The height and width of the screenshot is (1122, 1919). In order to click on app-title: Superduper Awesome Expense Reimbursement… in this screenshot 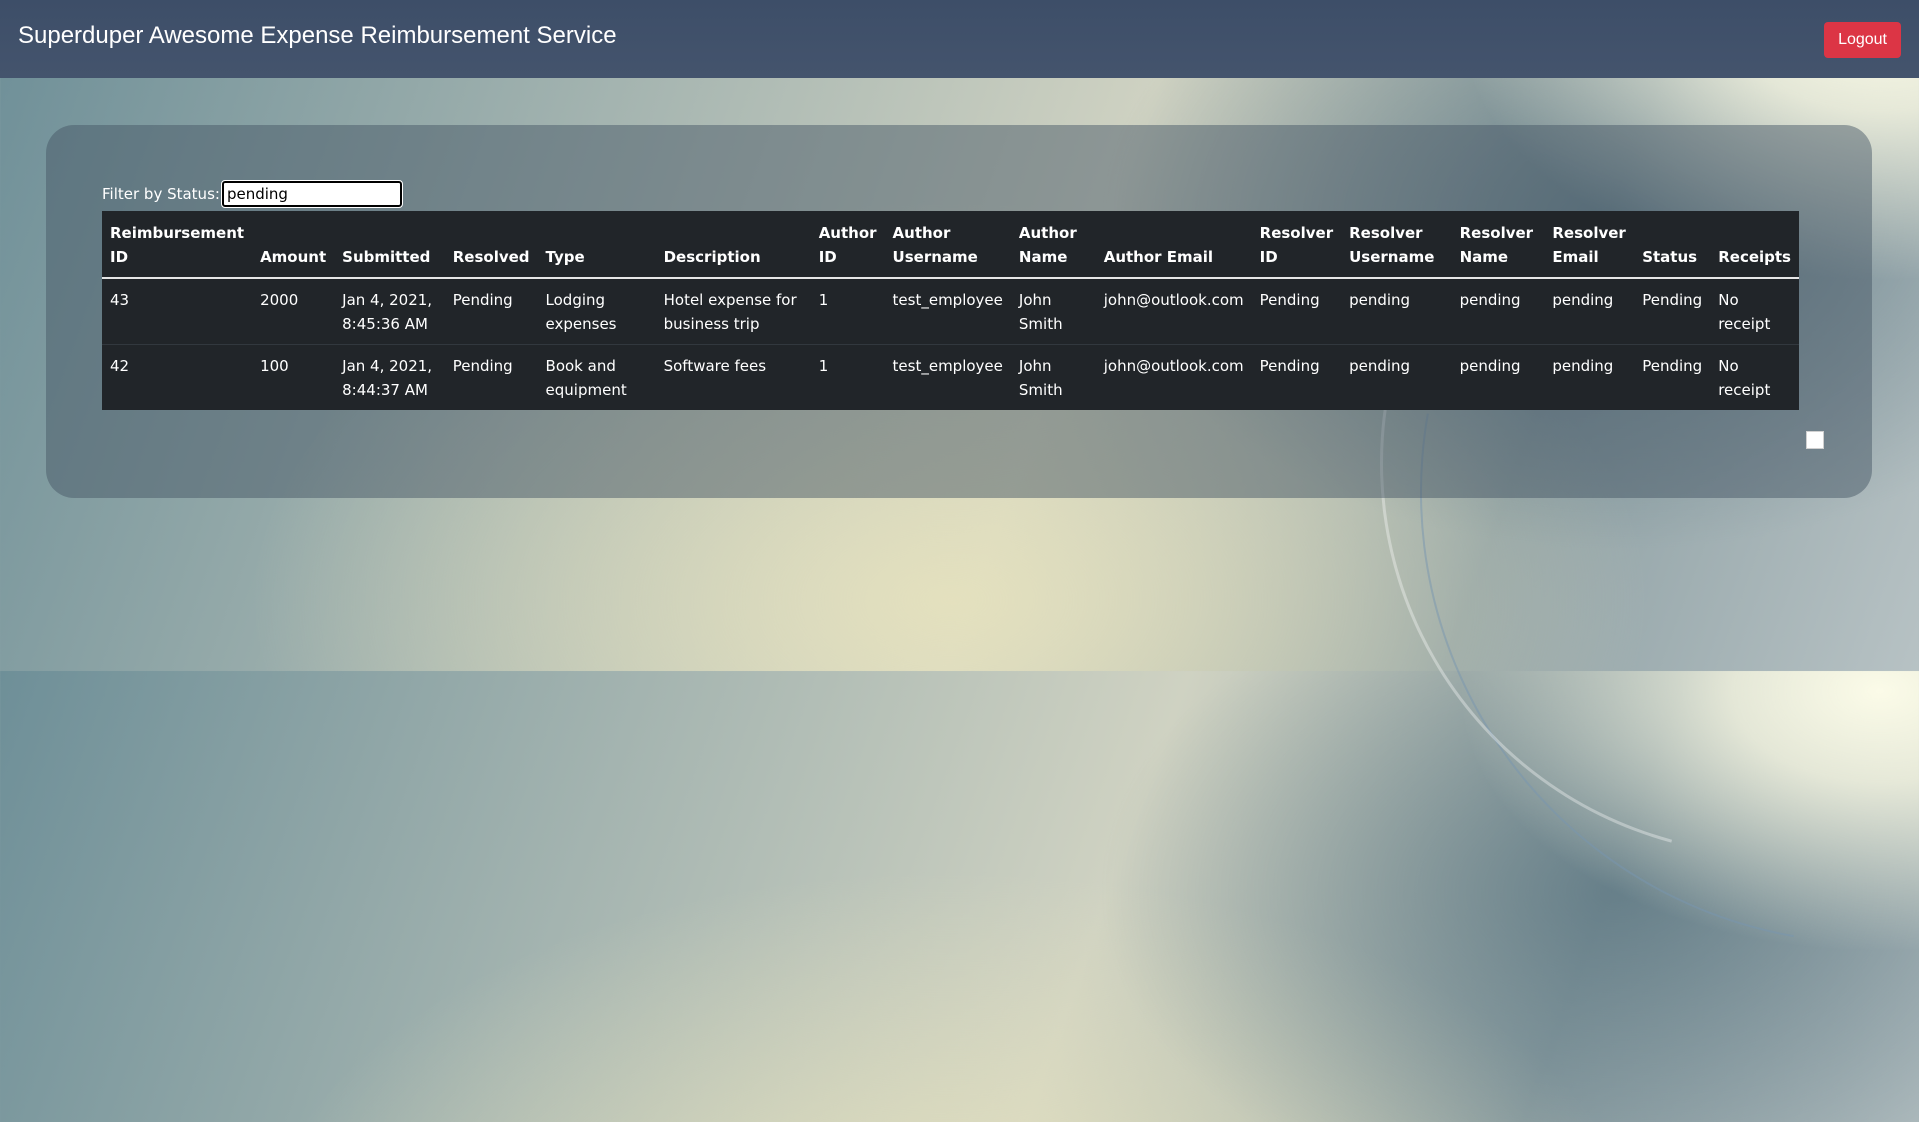, I will do `click(317, 35)`.